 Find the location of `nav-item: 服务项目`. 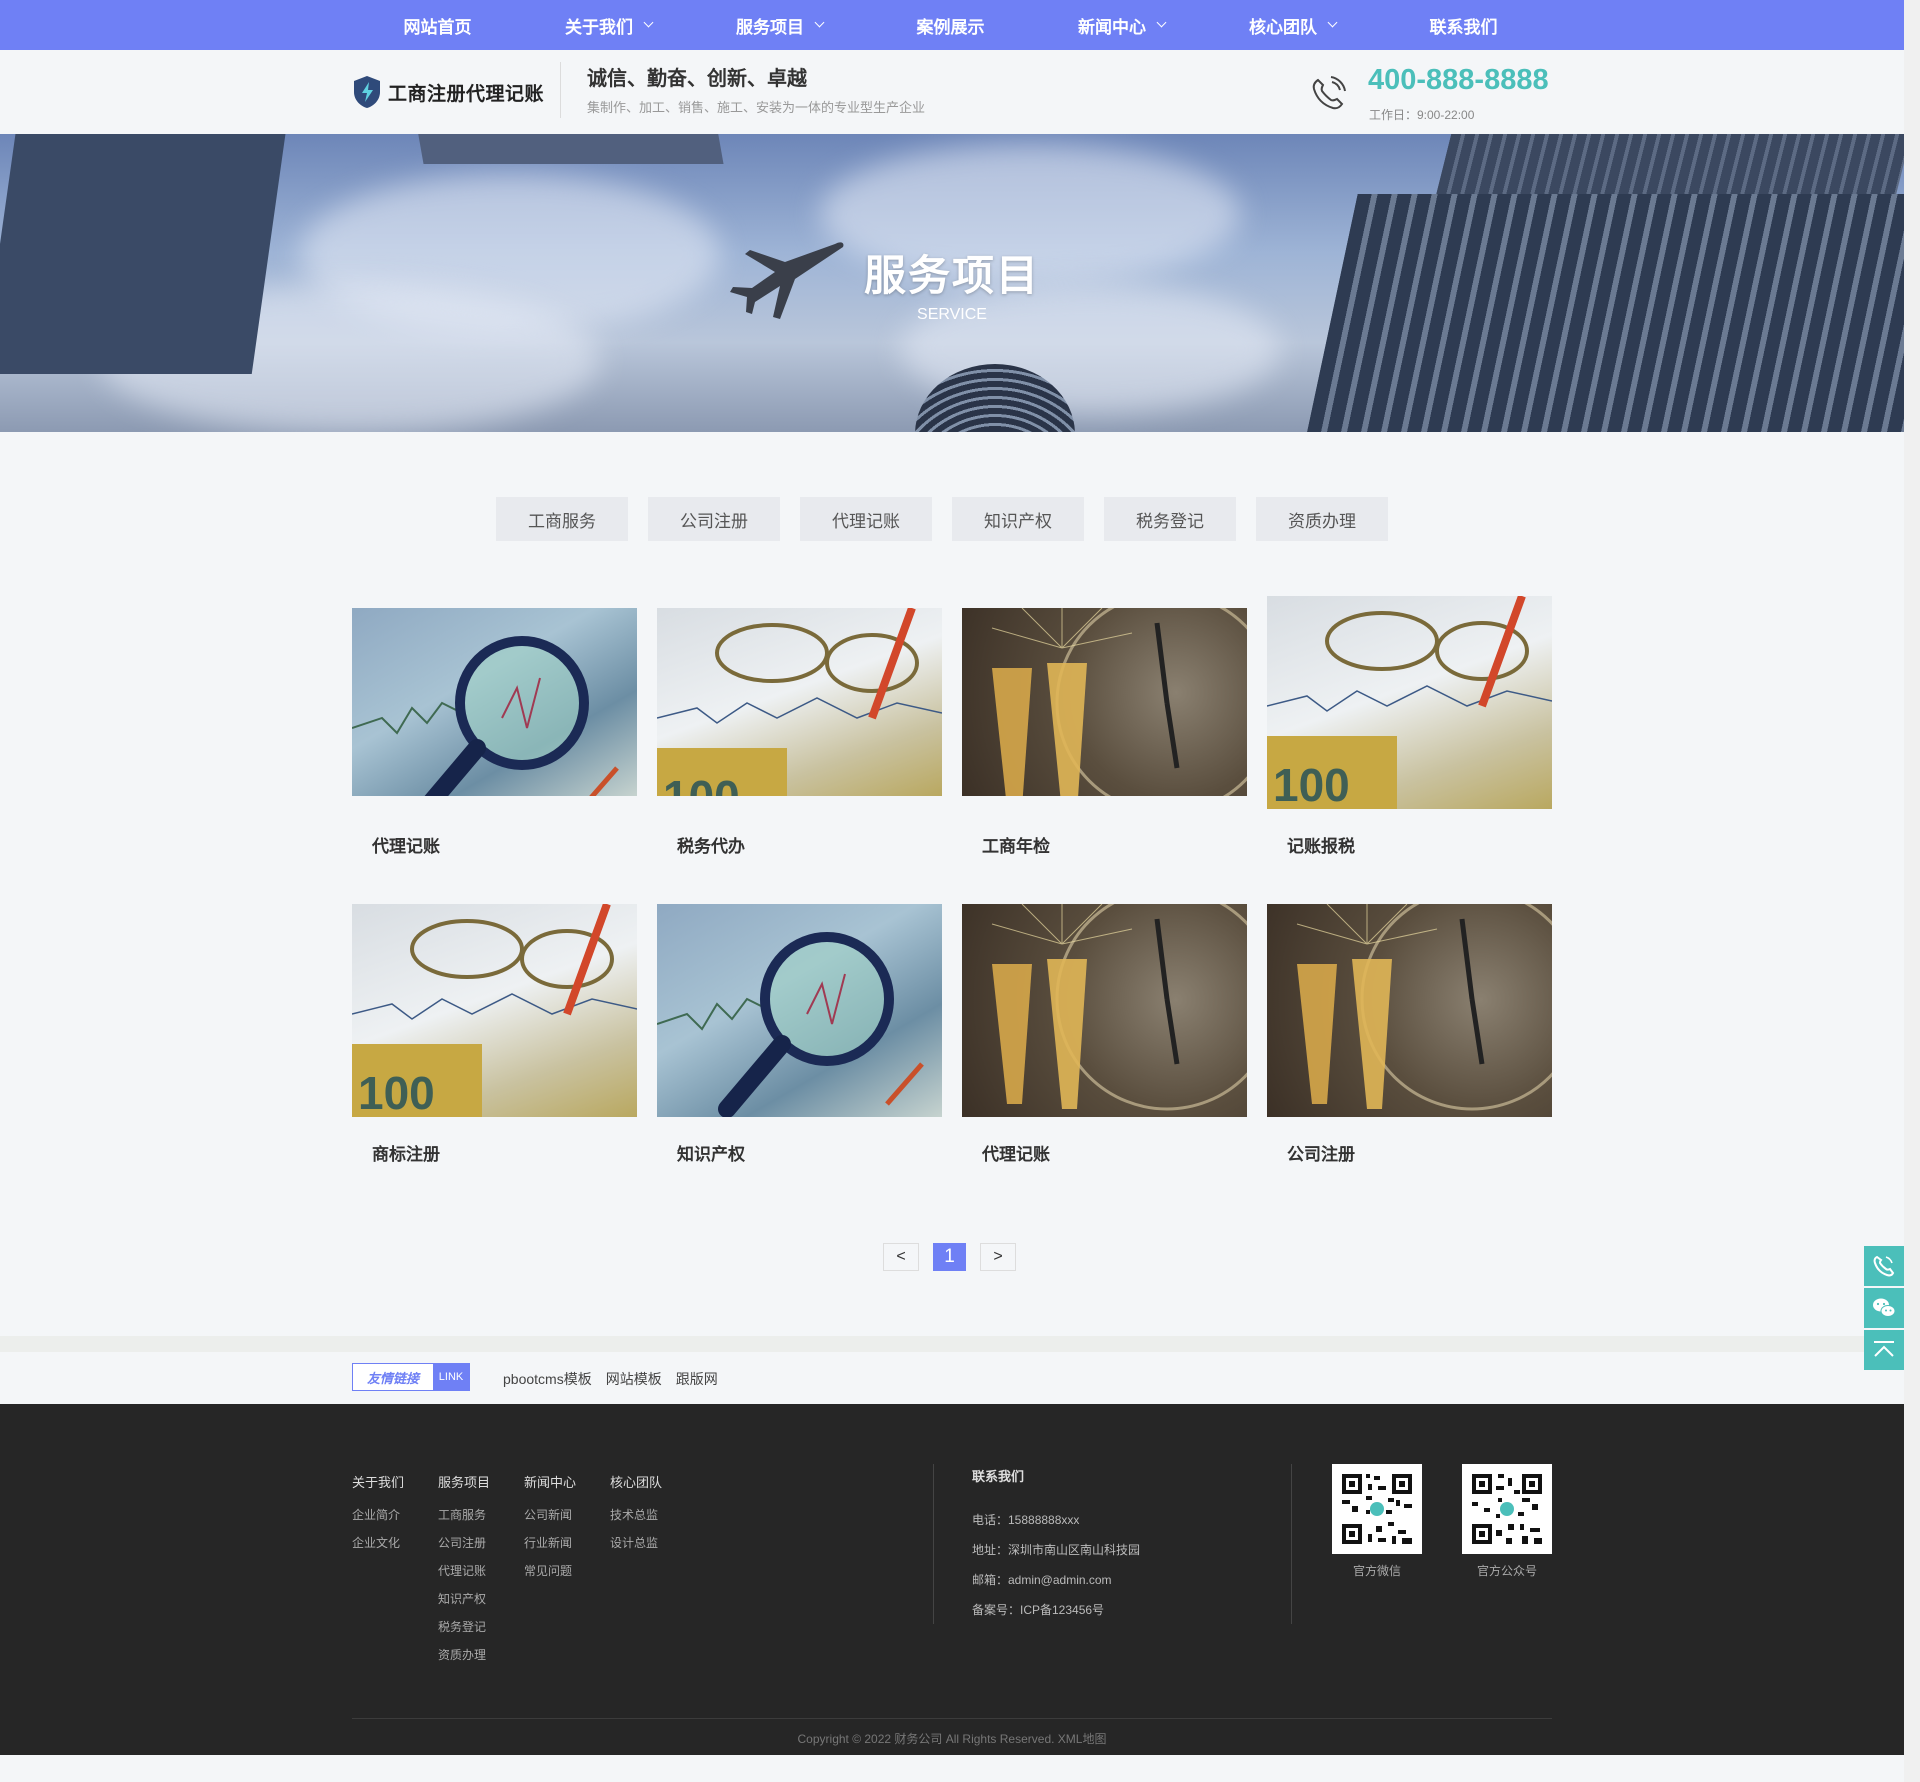

nav-item: 服务项目 is located at coordinates (779, 25).